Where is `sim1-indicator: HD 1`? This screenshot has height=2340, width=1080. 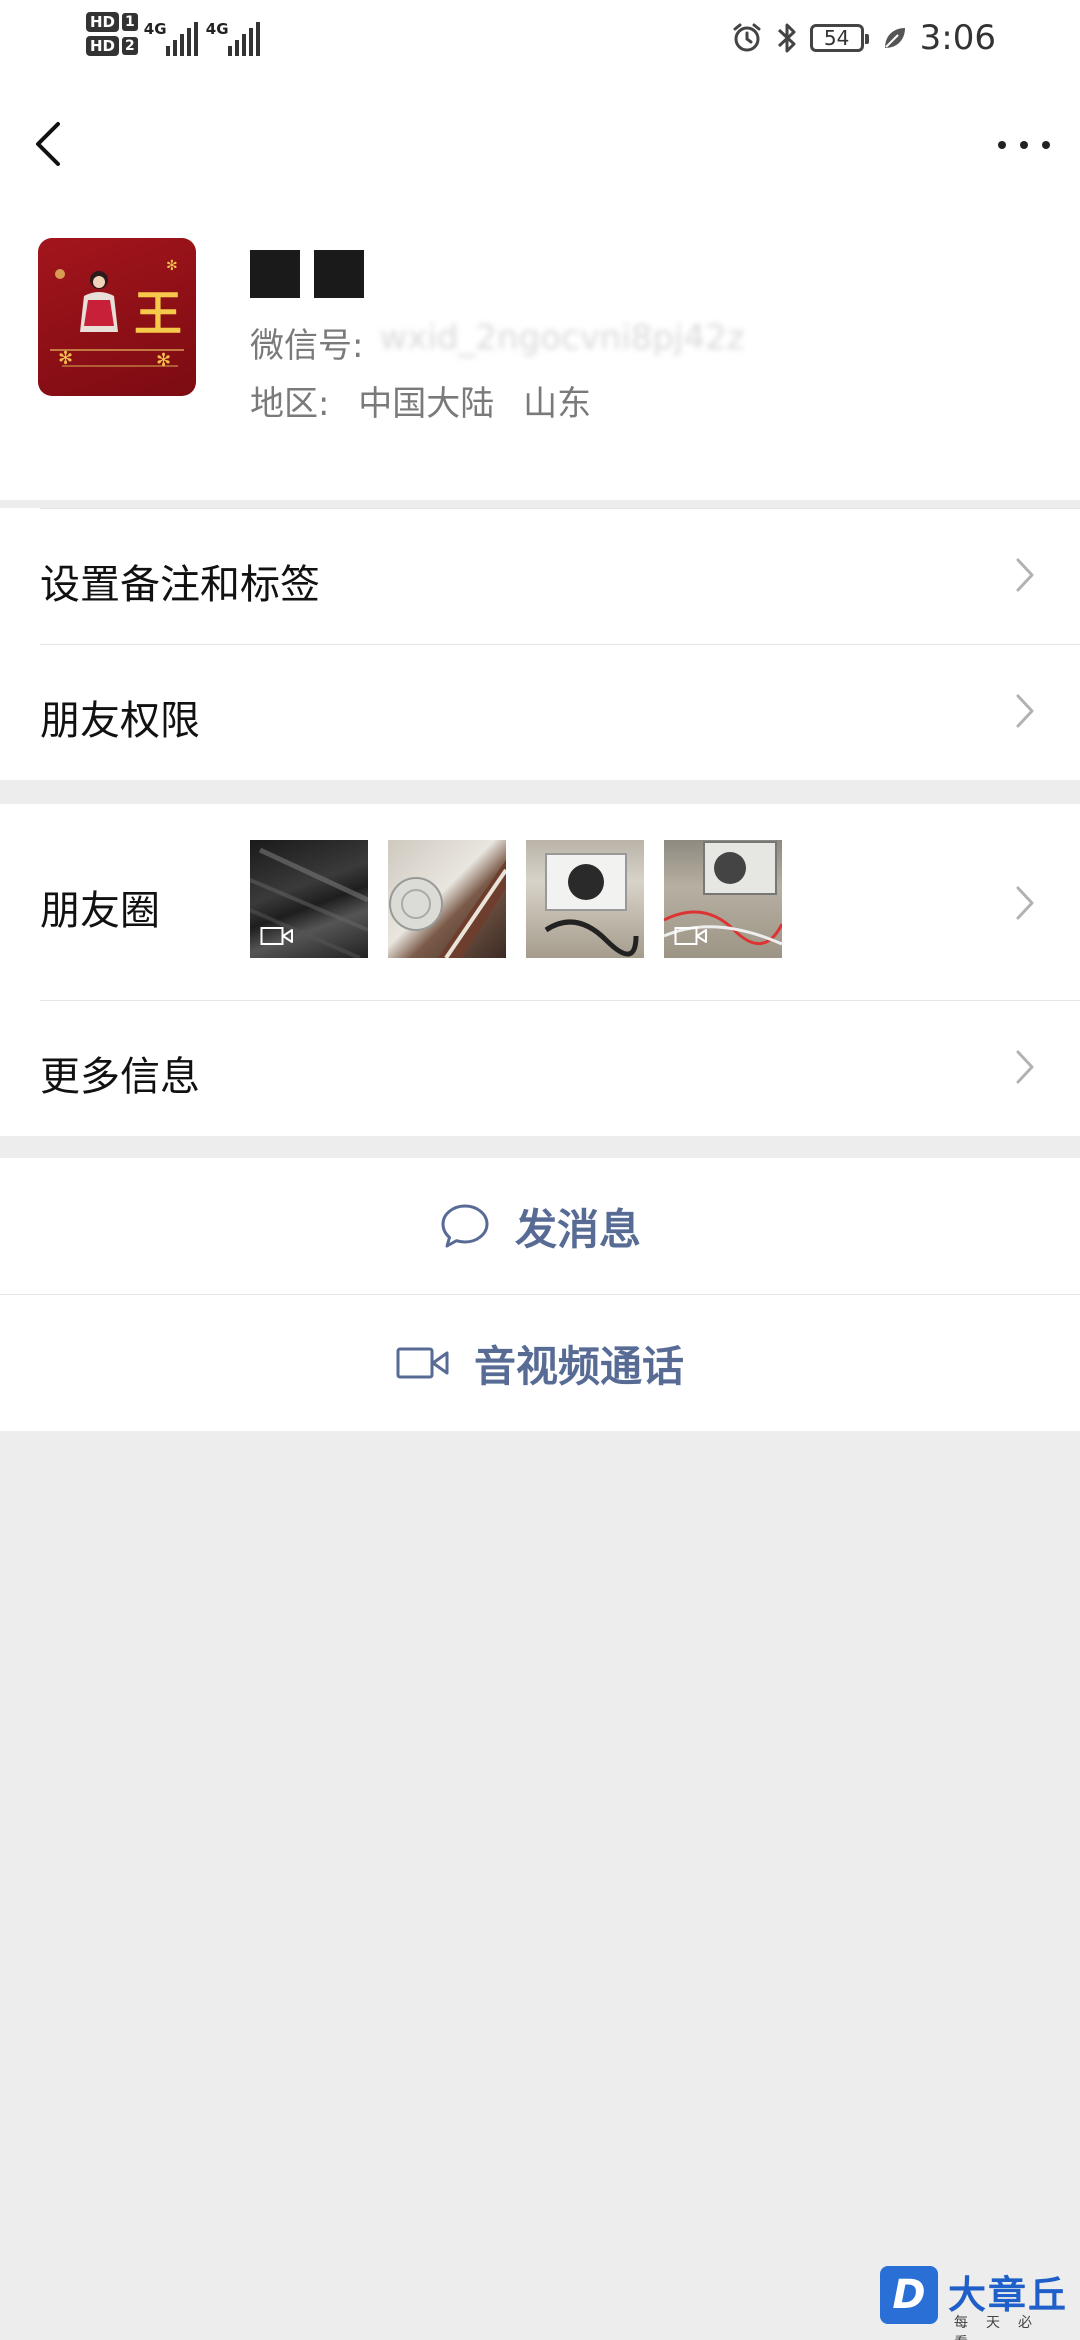
sim1-indicator: HD 1 is located at coordinates (112, 22).